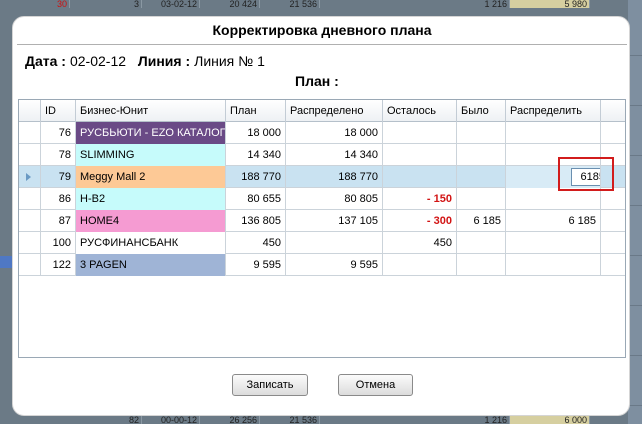  What do you see at coordinates (420, 221) in the screenshot?
I see `cell-remaining: - 300` at bounding box center [420, 221].